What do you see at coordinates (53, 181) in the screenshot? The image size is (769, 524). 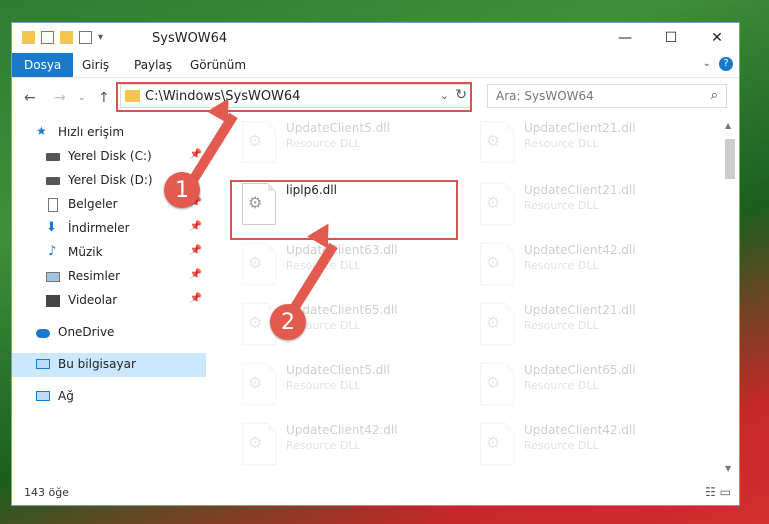 I see `drive-icon` at bounding box center [53, 181].